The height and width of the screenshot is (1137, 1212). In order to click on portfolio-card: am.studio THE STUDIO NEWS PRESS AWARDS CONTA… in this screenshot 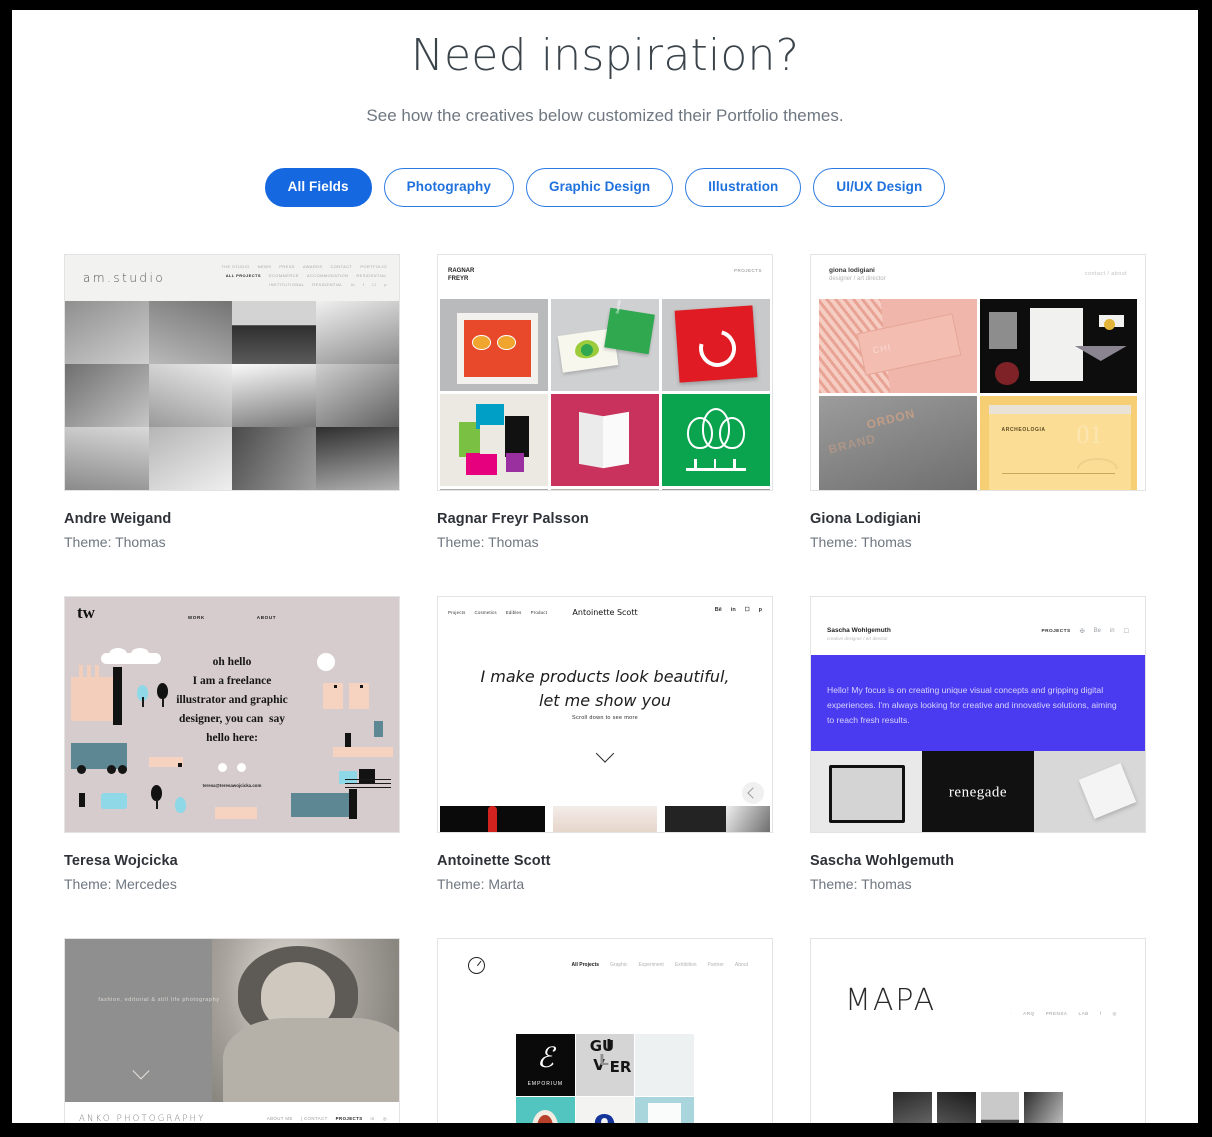, I will do `click(232, 401)`.